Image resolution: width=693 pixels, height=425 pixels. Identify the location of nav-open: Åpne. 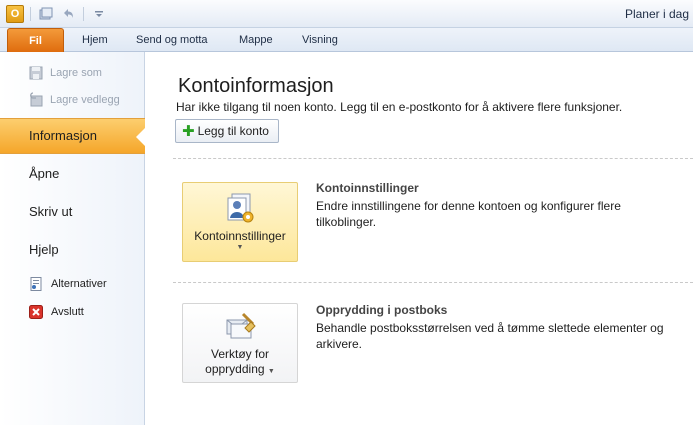
(44, 173).